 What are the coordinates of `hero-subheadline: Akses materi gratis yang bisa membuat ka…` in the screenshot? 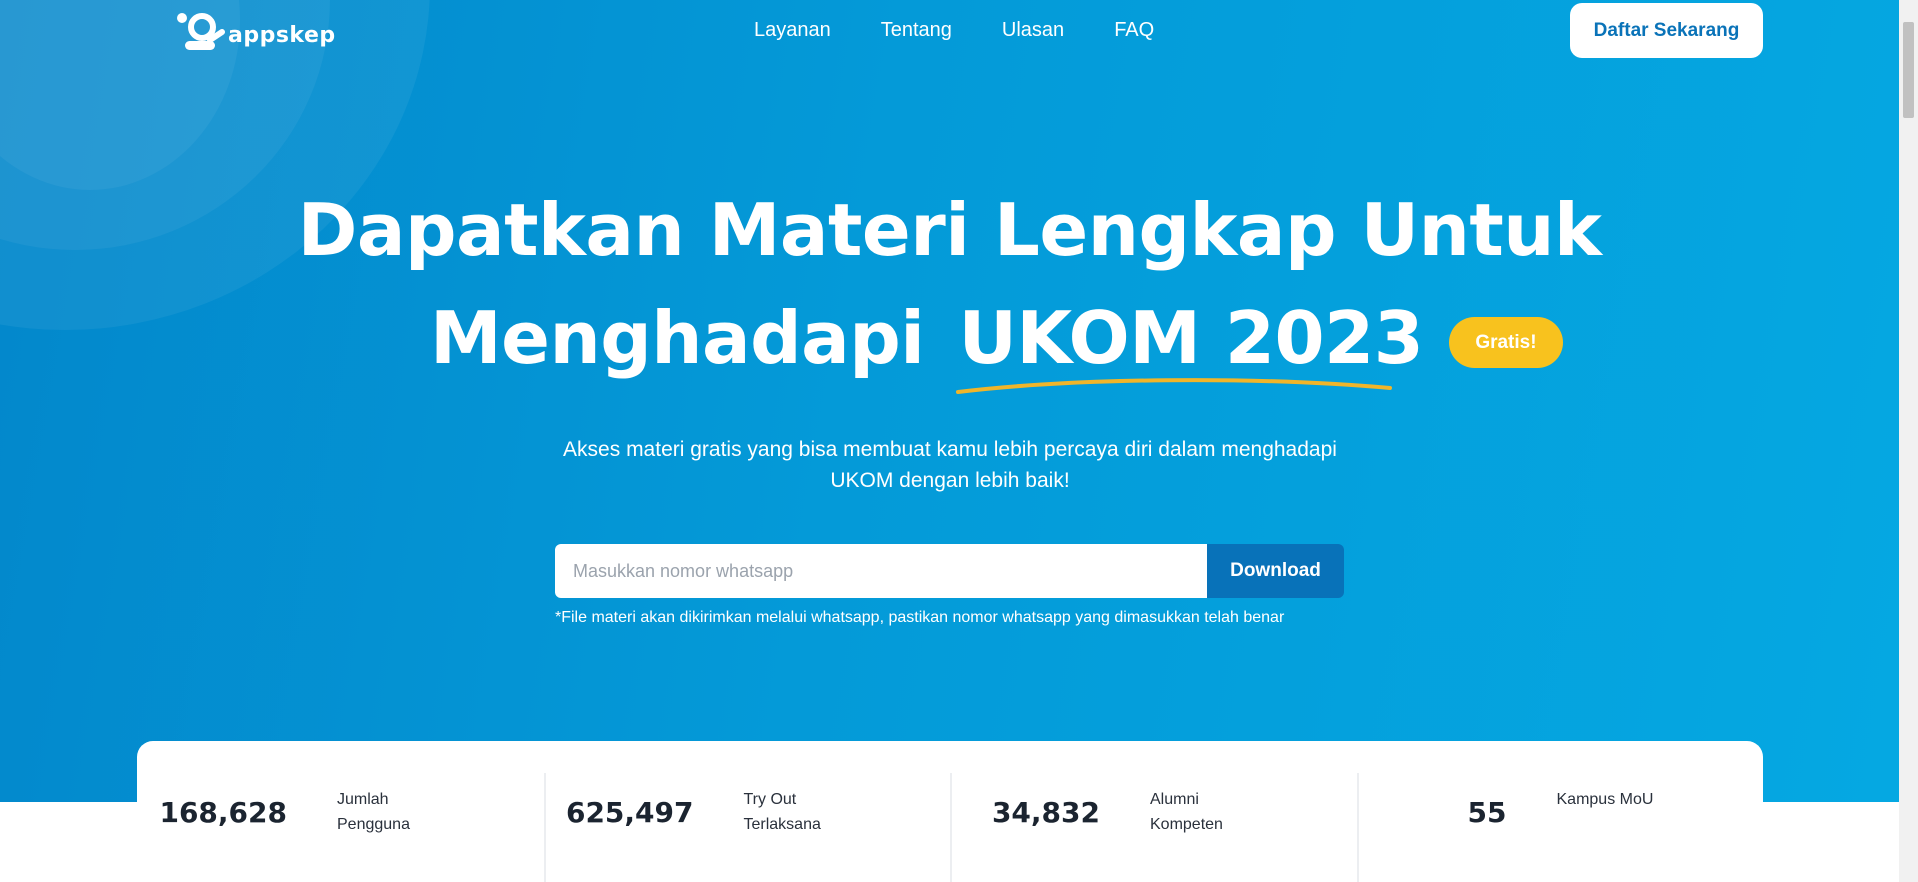 It's located at (950, 465).